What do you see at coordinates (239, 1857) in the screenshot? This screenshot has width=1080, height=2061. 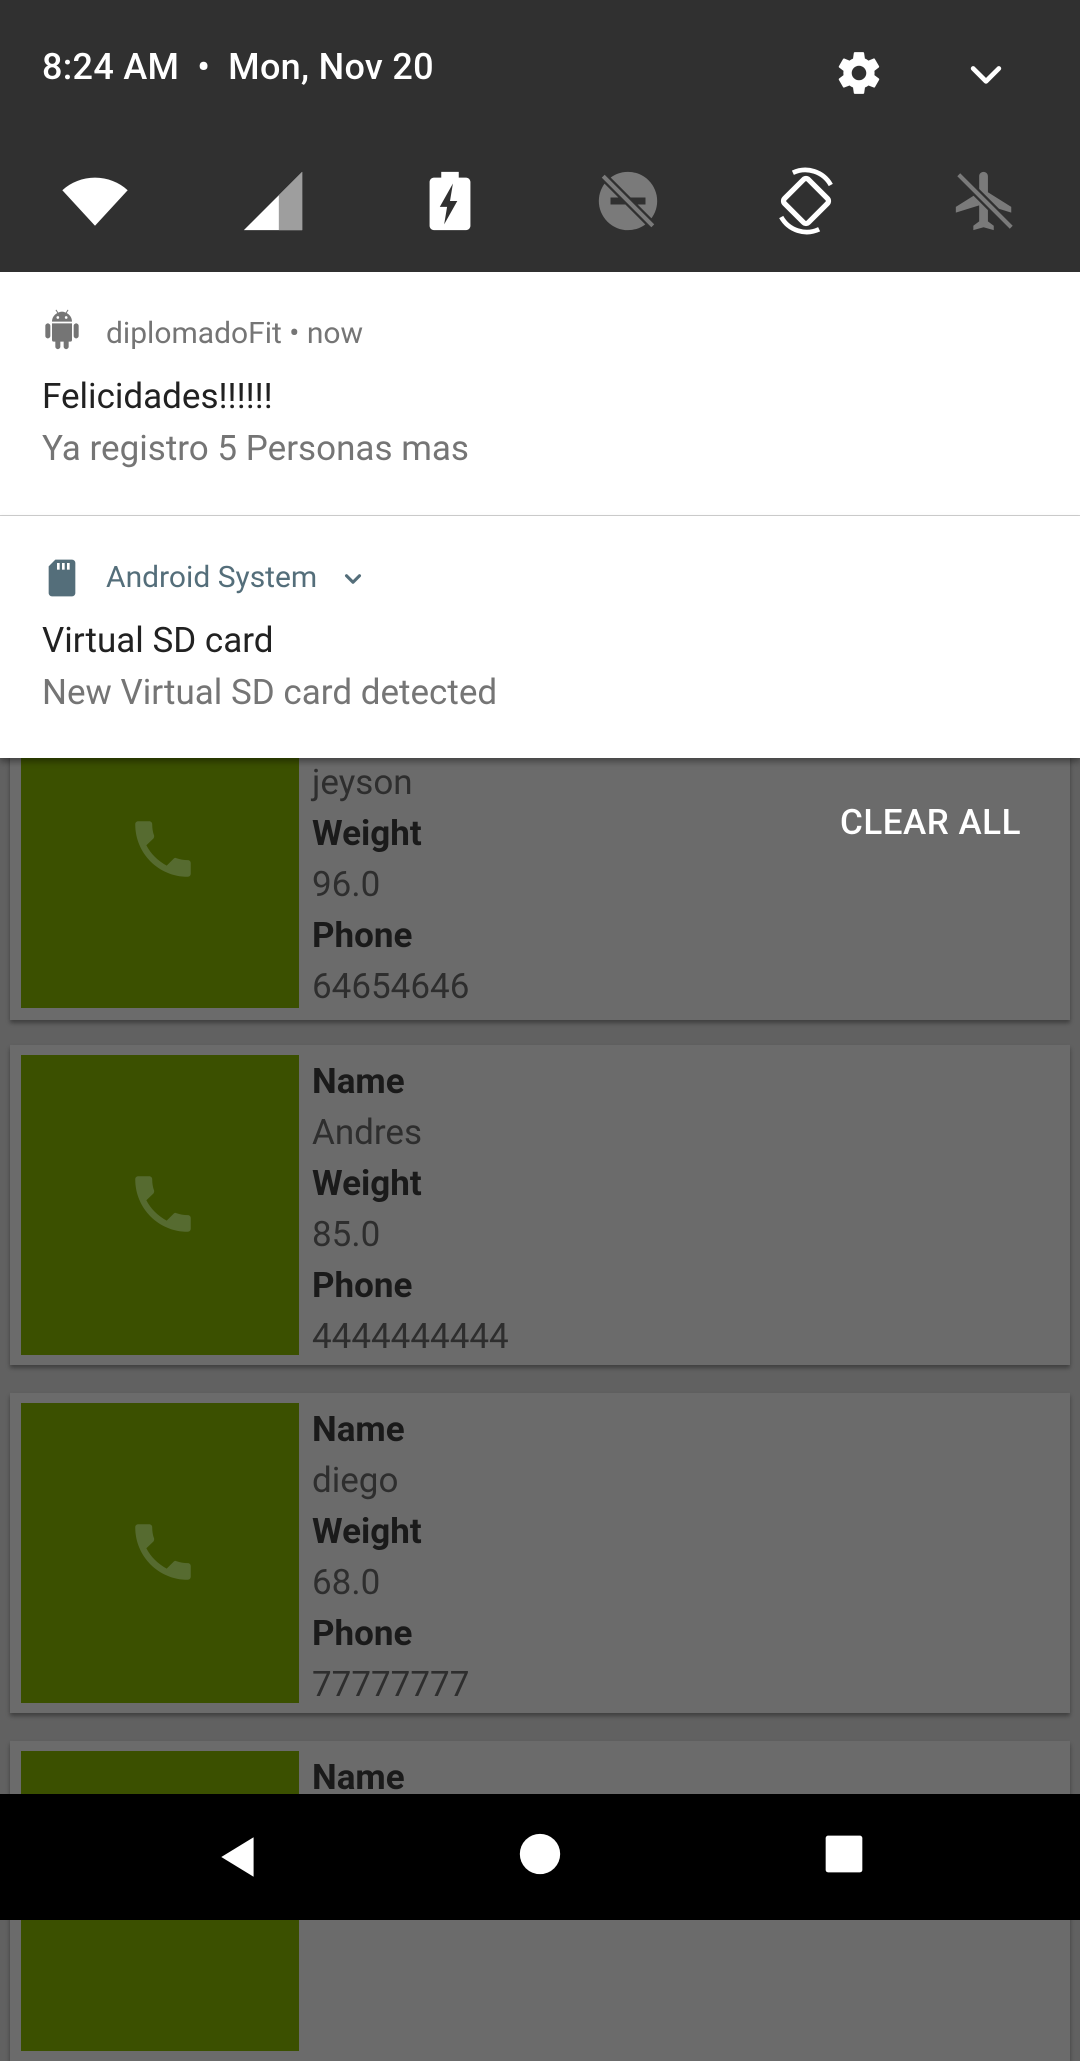 I see `back-icon` at bounding box center [239, 1857].